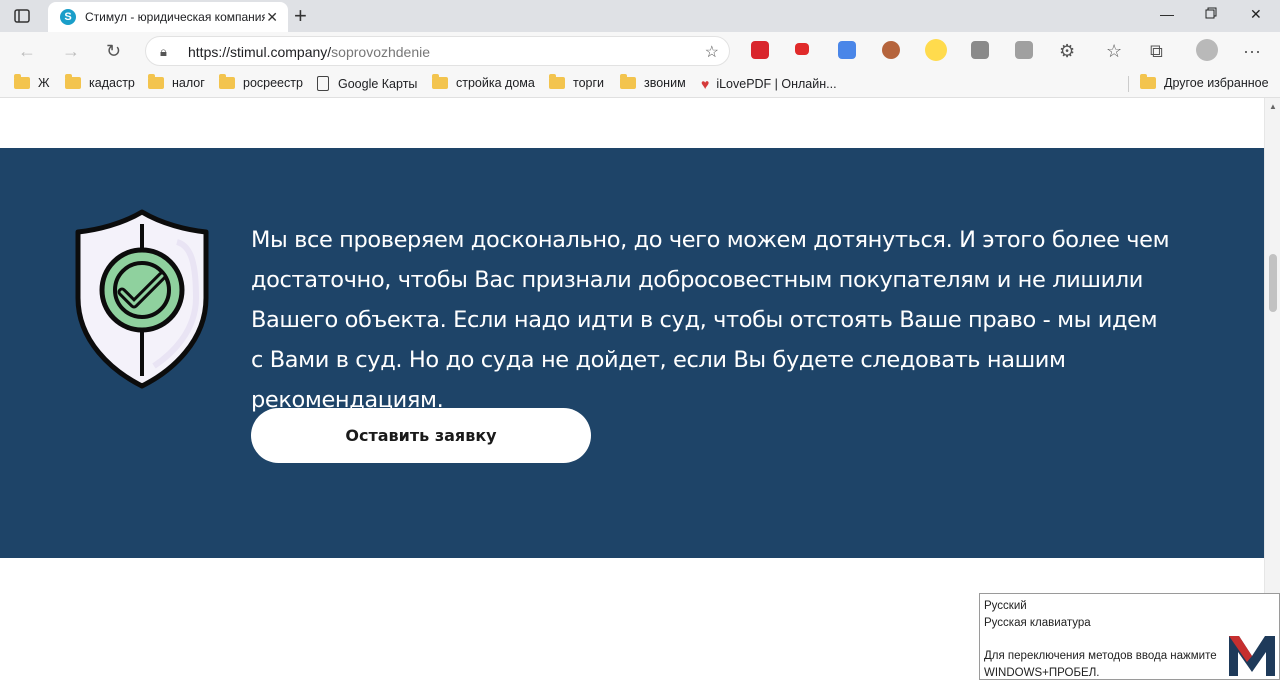 The width and height of the screenshot is (1280, 682). I want to click on heart-icon: ♥, so click(705, 84).